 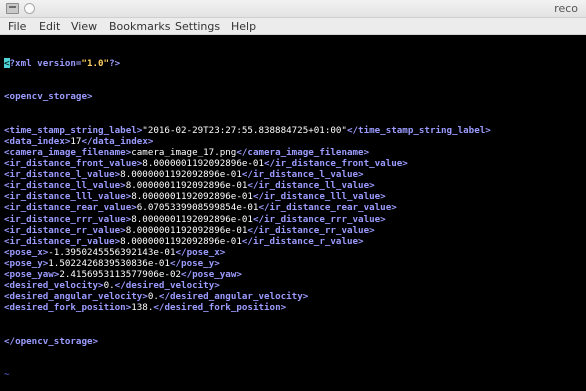 I want to click on root-close-tag: </opencv_storage>, so click(x=51, y=341).